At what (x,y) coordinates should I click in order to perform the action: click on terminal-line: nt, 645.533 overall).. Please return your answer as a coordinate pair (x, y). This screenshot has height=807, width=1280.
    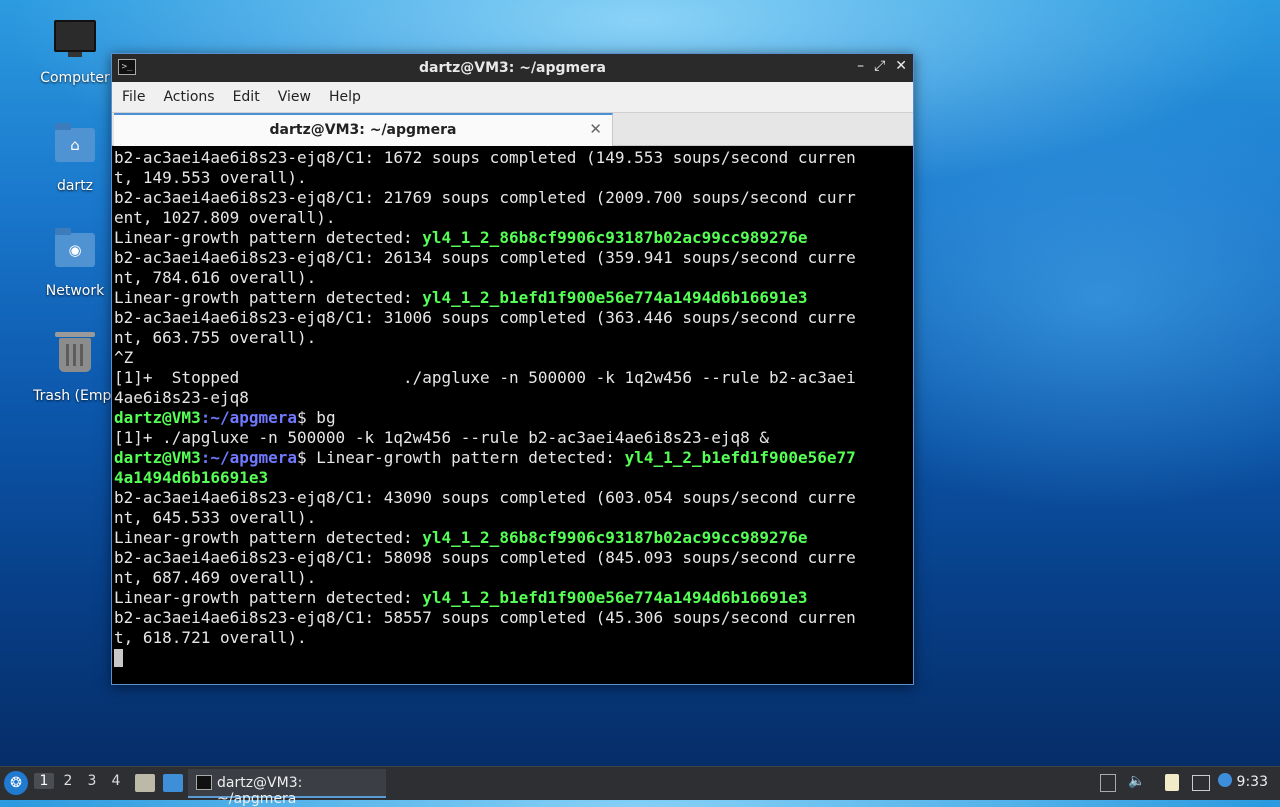
    Looking at the image, I should click on (512, 518).